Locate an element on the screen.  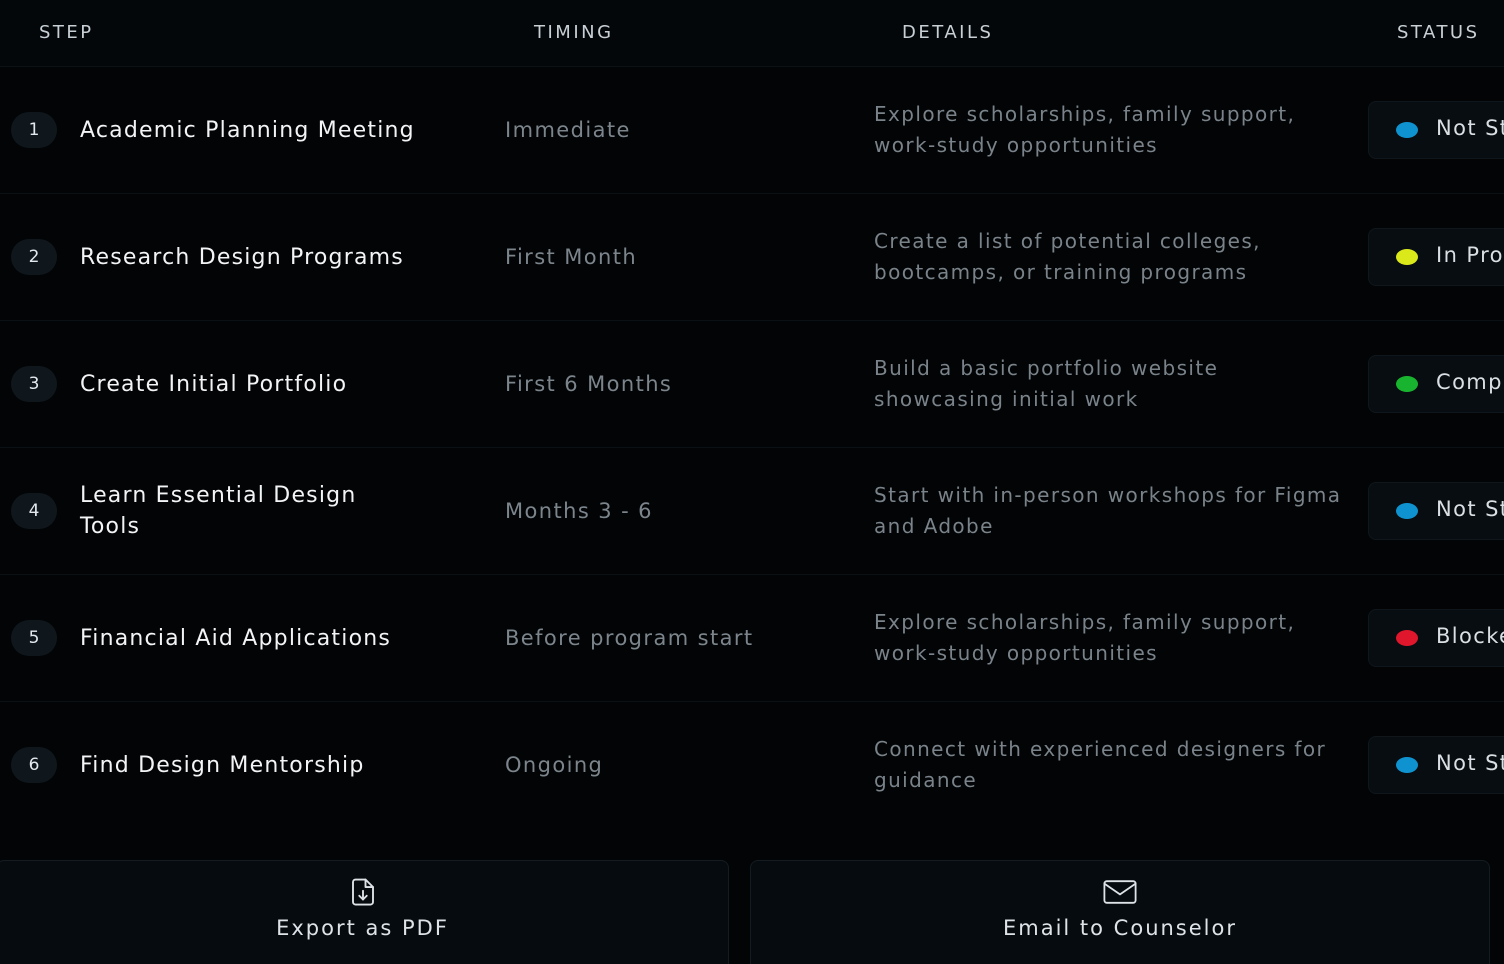
step-timing: Before program start is located at coordinates (629, 638).